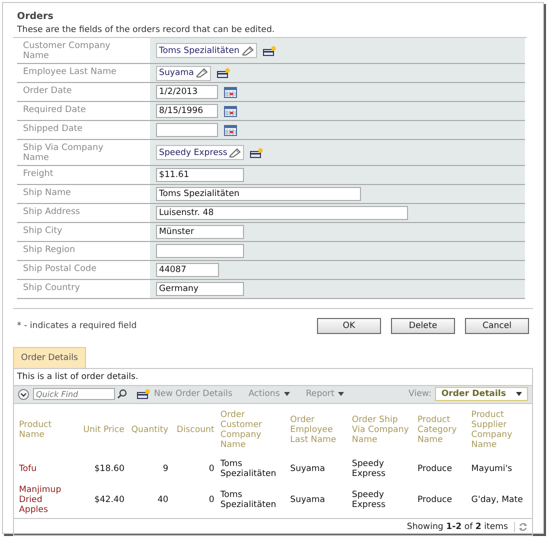  What do you see at coordinates (199, 51) in the screenshot?
I see `field-value: Toms Spezialitäten` at bounding box center [199, 51].